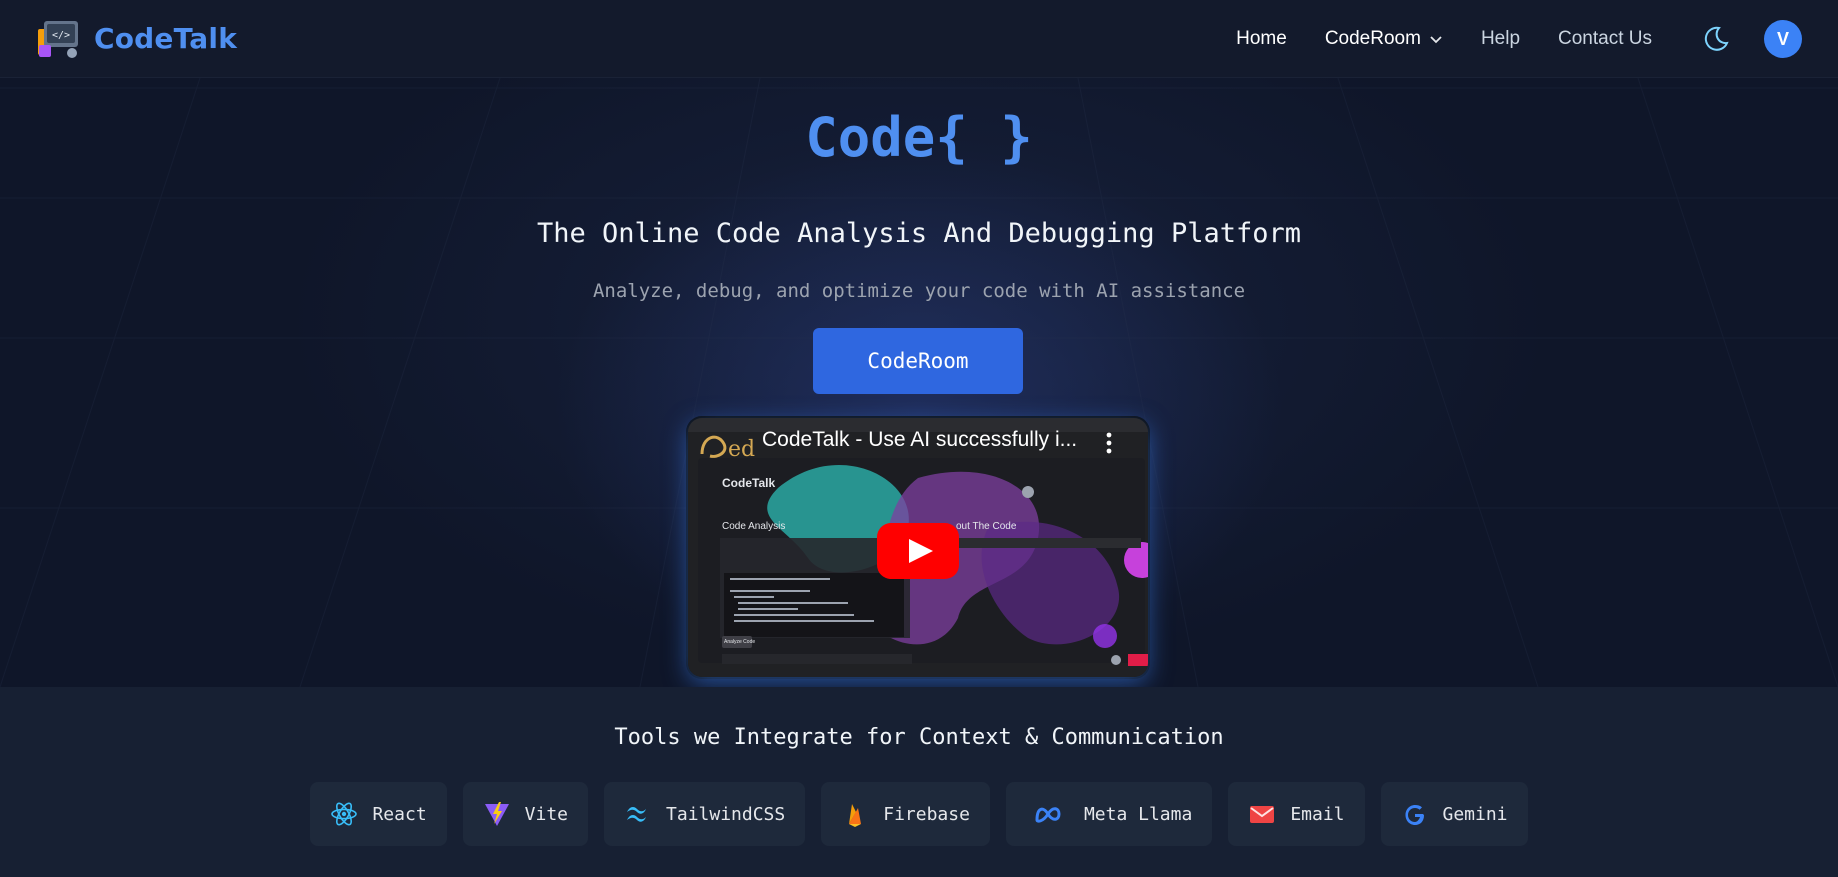  I want to click on vite-icon, so click(496, 814).